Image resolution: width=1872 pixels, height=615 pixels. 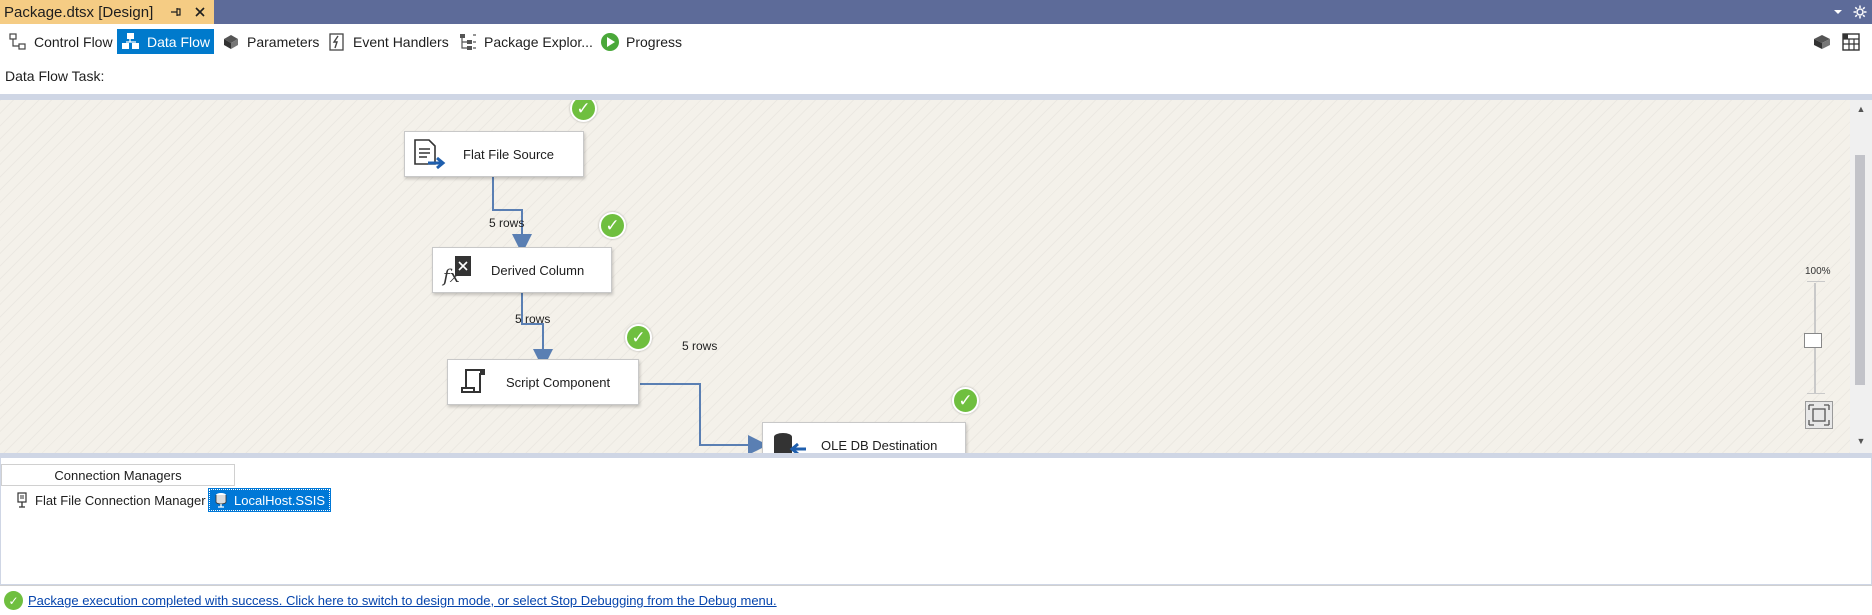 I want to click on zoom-to-fit-button, so click(x=1819, y=415).